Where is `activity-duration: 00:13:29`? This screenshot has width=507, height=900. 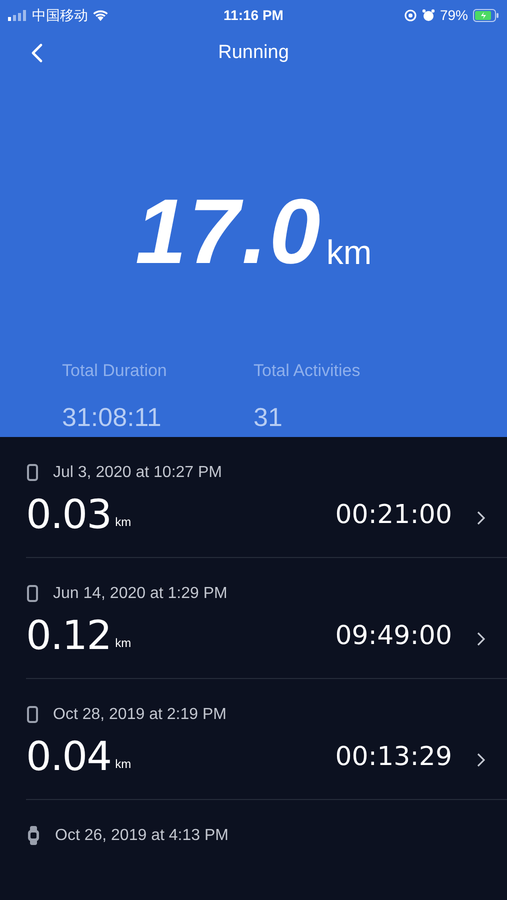
activity-duration: 00:13:29 is located at coordinates (393, 757).